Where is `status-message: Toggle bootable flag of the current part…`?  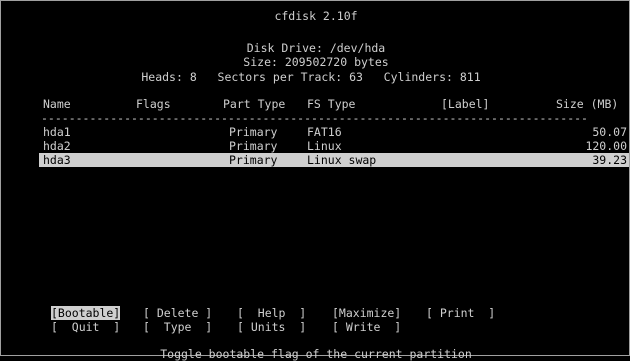 status-message: Toggle bootable flag of the current part… is located at coordinates (316, 354).